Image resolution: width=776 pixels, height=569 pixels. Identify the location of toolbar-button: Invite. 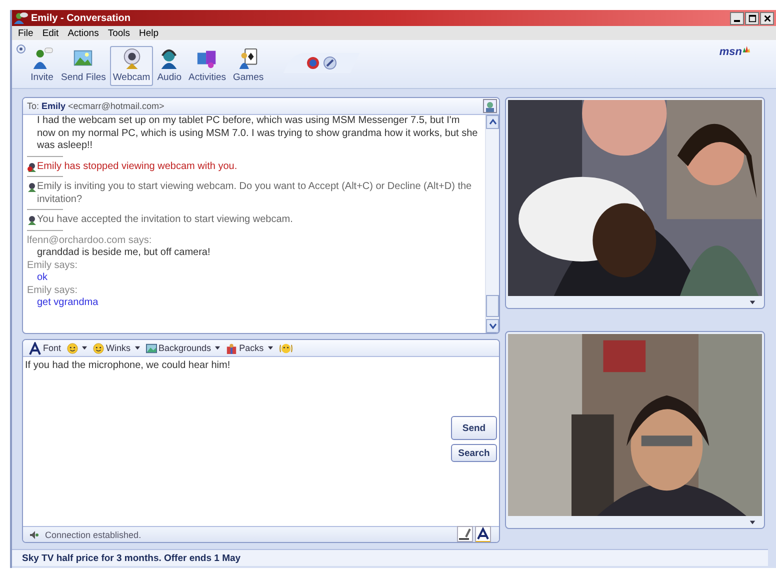
(42, 66).